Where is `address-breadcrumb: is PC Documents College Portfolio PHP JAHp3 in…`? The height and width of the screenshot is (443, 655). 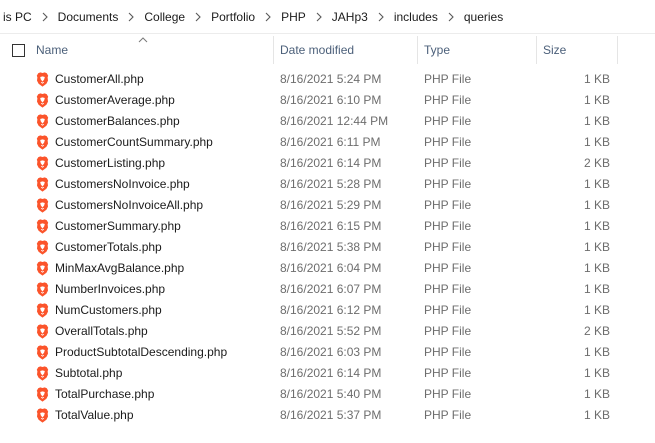 address-breadcrumb: is PC Documents College Portfolio PHP JAHp3 in… is located at coordinates (327, 17).